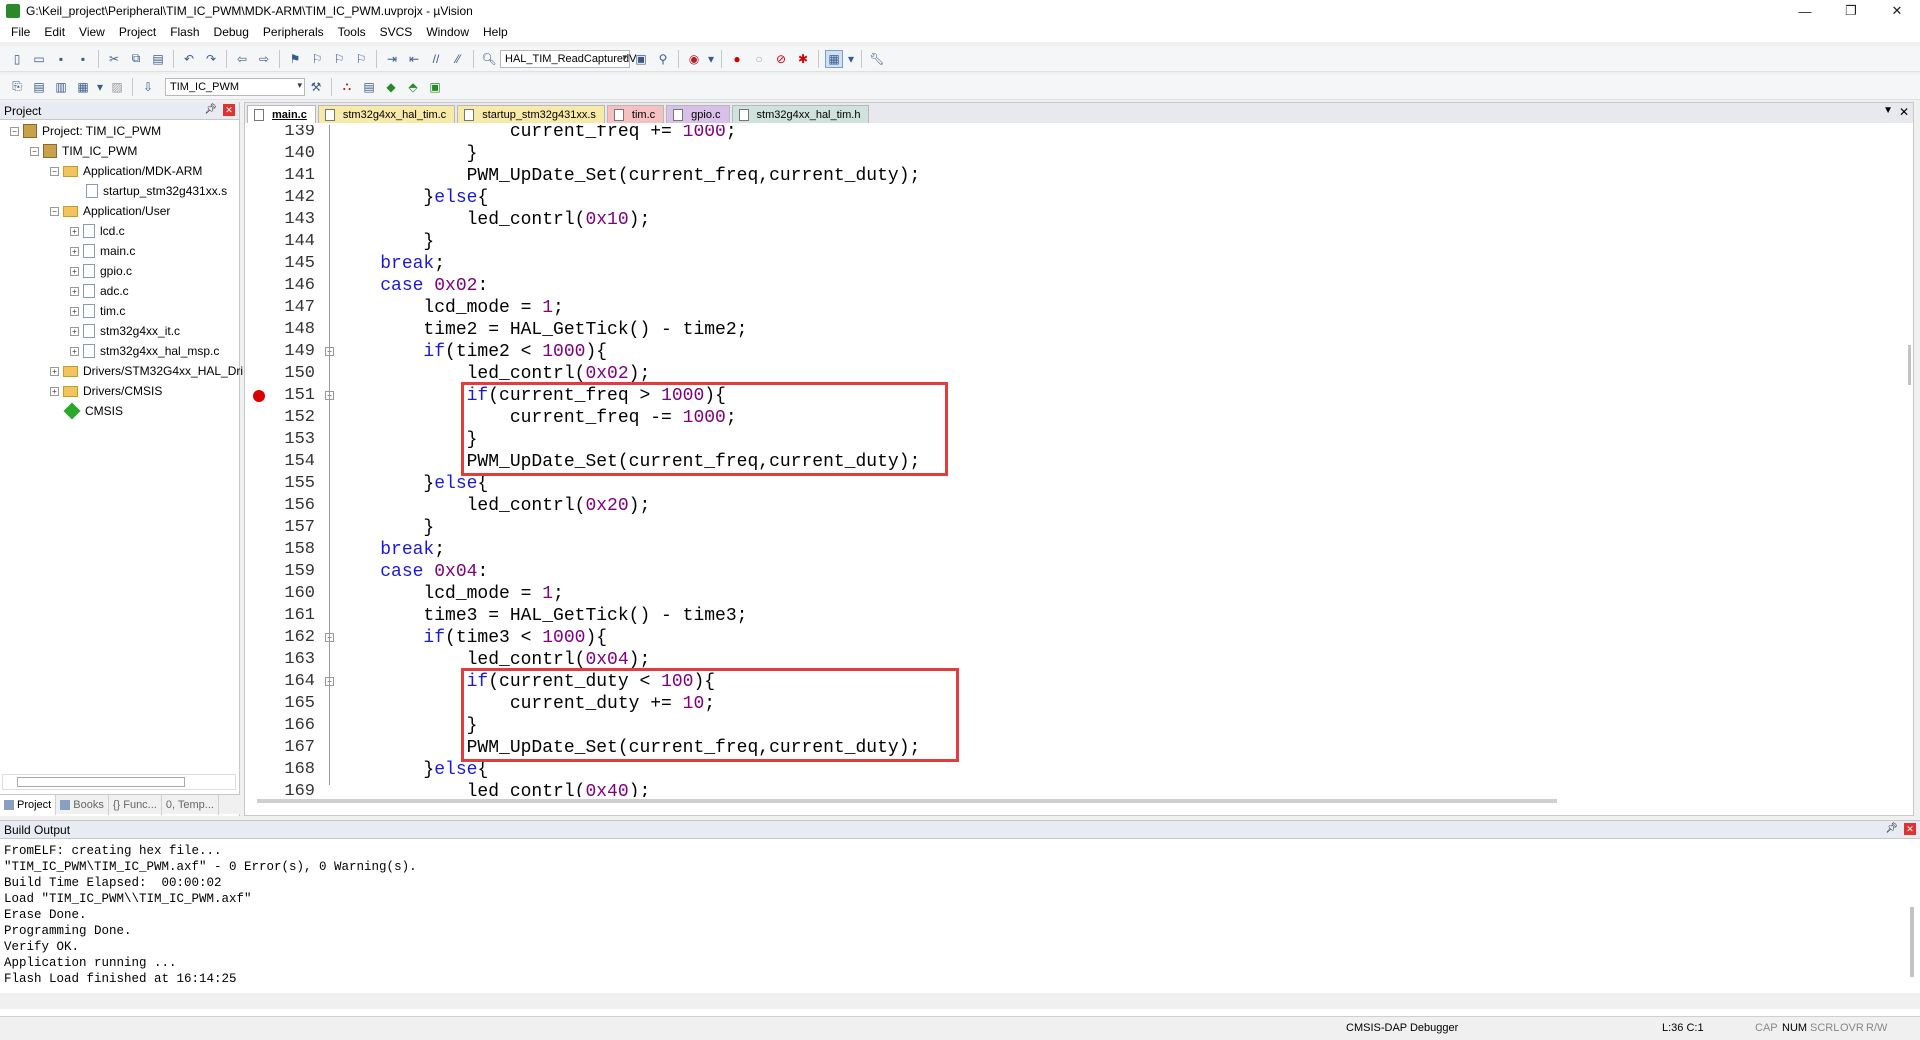 The height and width of the screenshot is (1040, 1920). Describe the element at coordinates (1851, 11) in the screenshot. I see `maximize-button: ❐` at that location.